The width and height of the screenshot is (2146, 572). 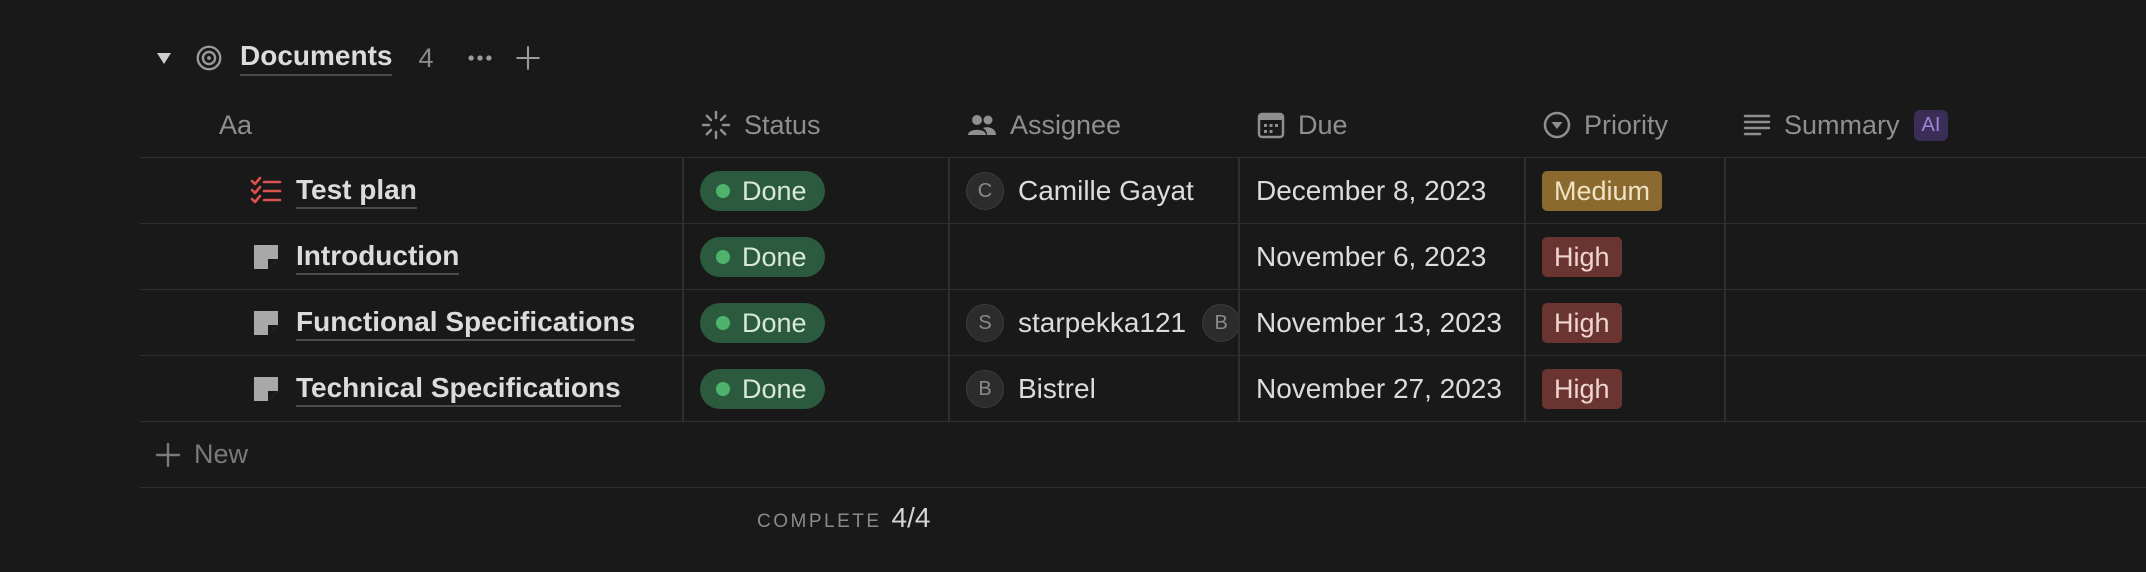 I want to click on target-icon, so click(x=210, y=58).